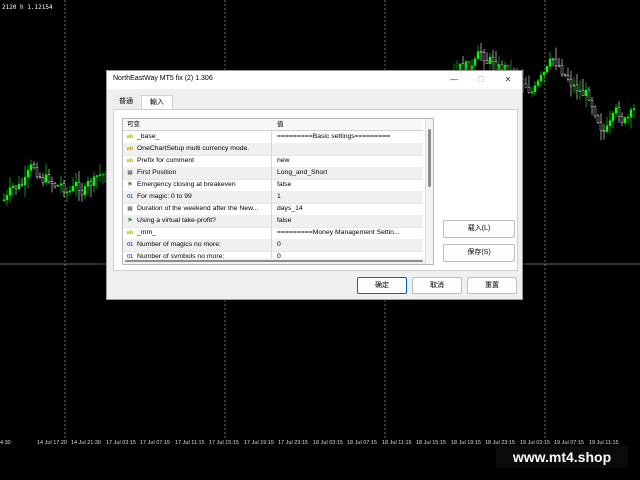 This screenshot has height=480, width=640. What do you see at coordinates (466, 443) in the screenshot?
I see `time-axis-label: 18 Jul 19:15` at bounding box center [466, 443].